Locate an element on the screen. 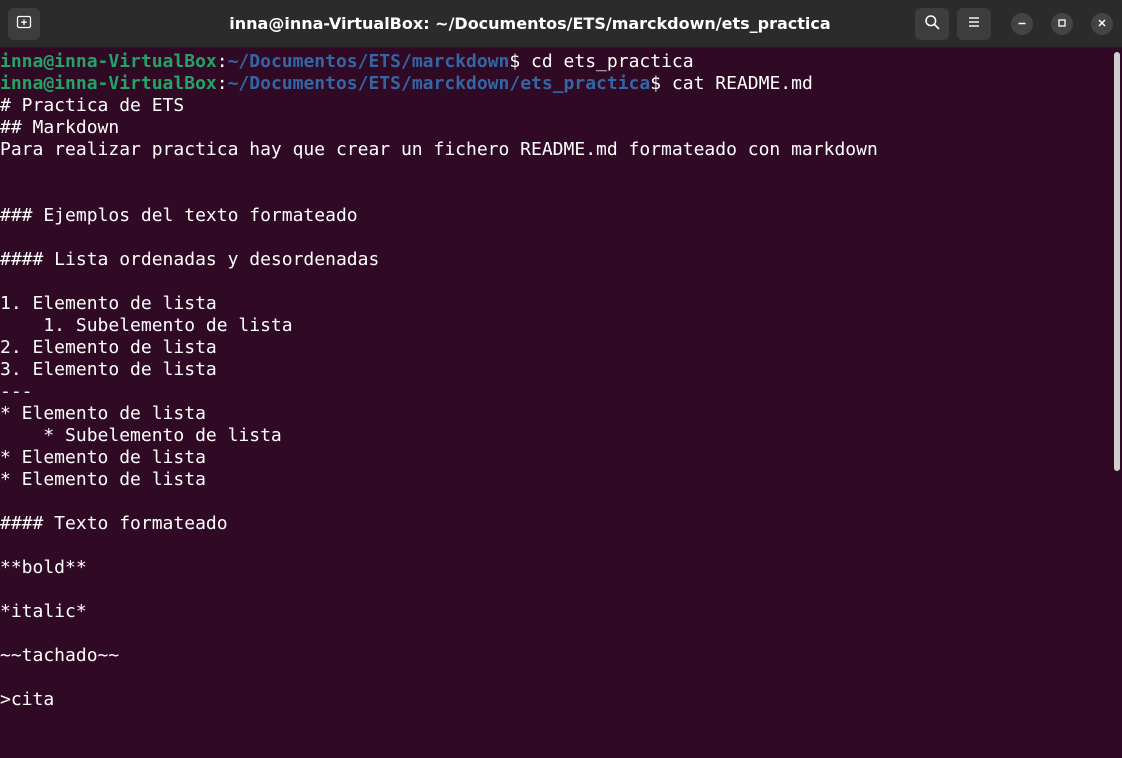 This screenshot has width=1122, height=758. output-line: ### Ejemplos del texto formateado is located at coordinates (179, 215).